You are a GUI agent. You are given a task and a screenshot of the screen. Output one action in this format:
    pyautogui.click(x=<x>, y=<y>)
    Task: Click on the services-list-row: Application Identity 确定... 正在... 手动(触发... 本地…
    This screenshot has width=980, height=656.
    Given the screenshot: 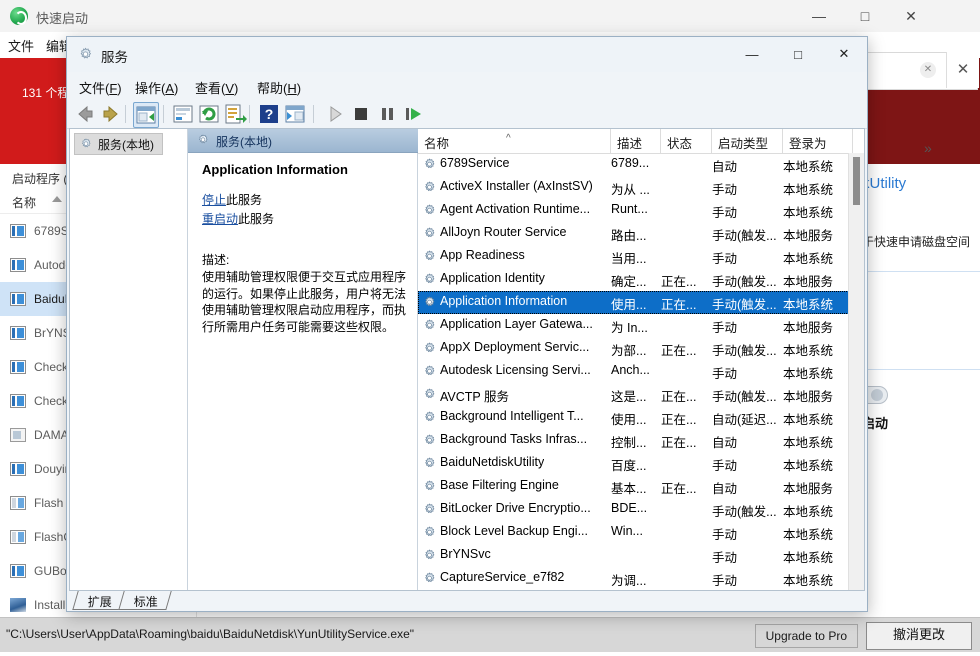 What is the action you would take?
    pyautogui.click(x=633, y=279)
    